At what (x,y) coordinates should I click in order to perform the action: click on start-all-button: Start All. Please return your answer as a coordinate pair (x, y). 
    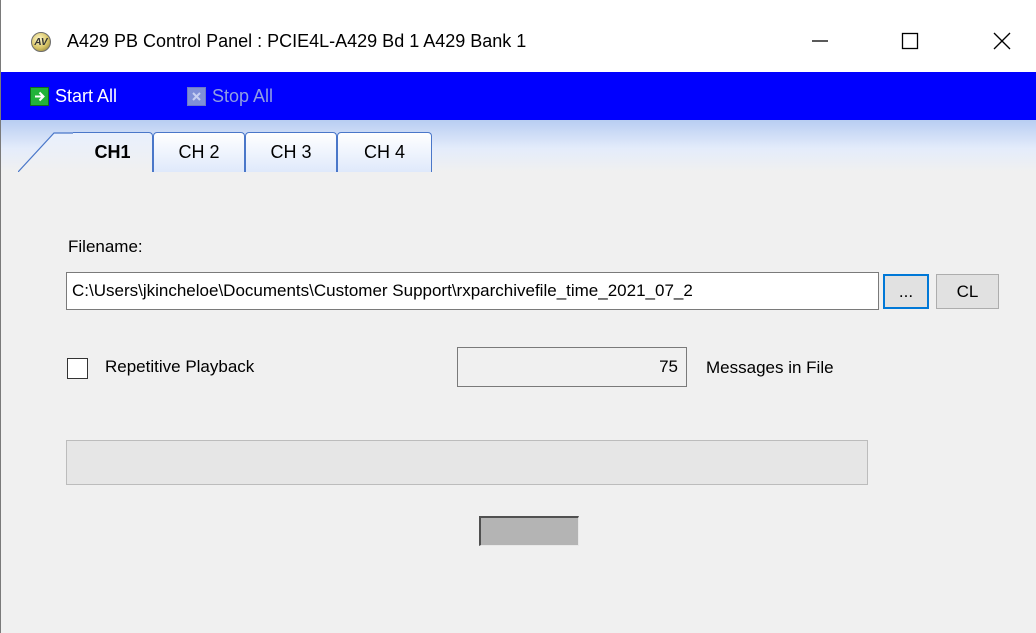
    Looking at the image, I should click on (73, 96).